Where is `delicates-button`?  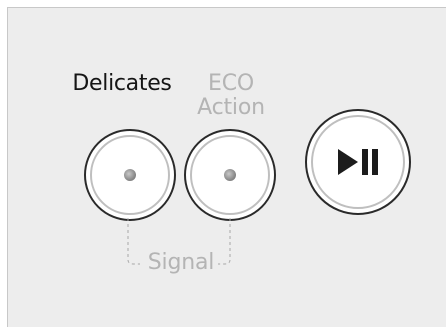
delicates-button is located at coordinates (130, 175).